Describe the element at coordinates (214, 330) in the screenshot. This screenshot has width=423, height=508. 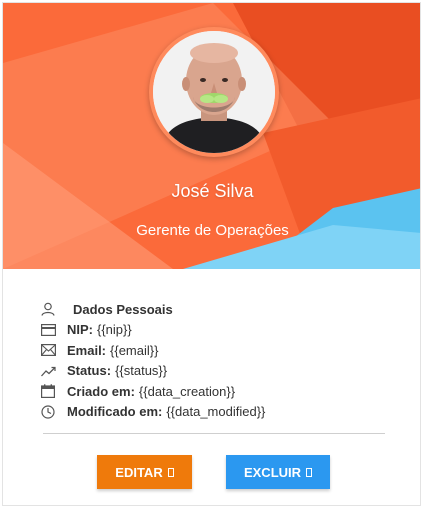
I see `detail-row-nip: NIP: {{nip}}` at that location.